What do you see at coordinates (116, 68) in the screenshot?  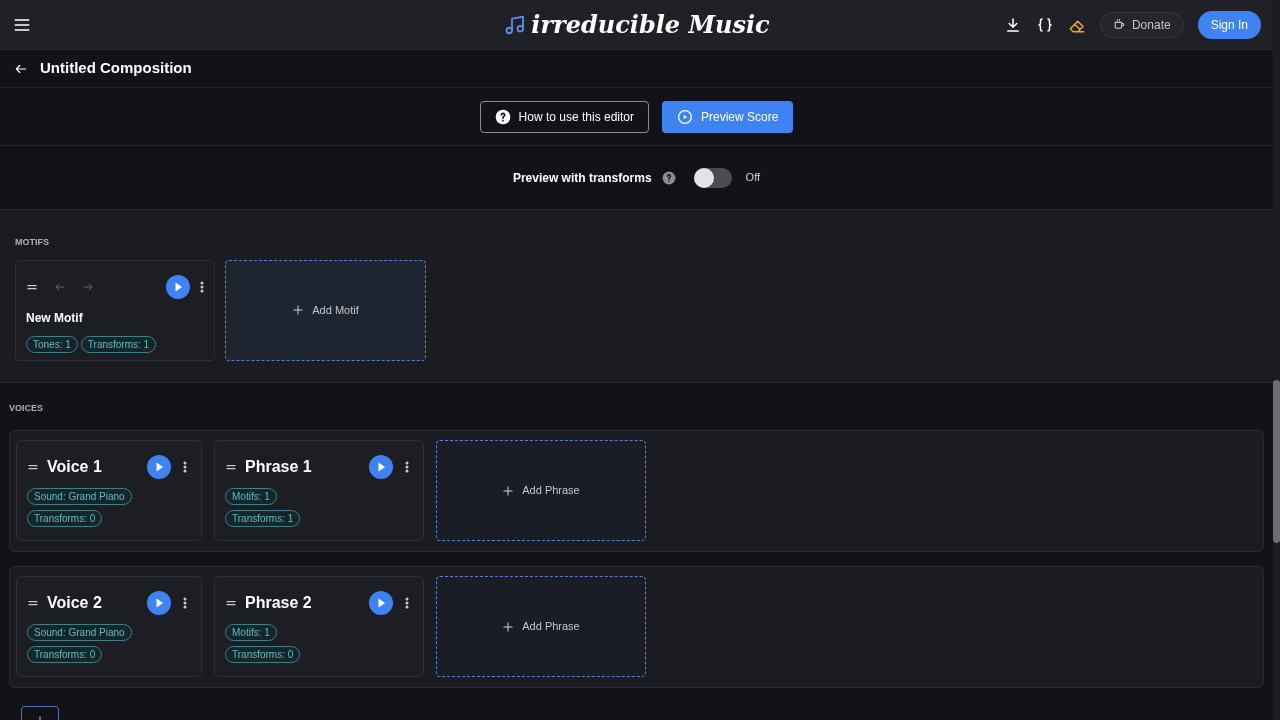 I see `page-title: Untitled Composition` at bounding box center [116, 68].